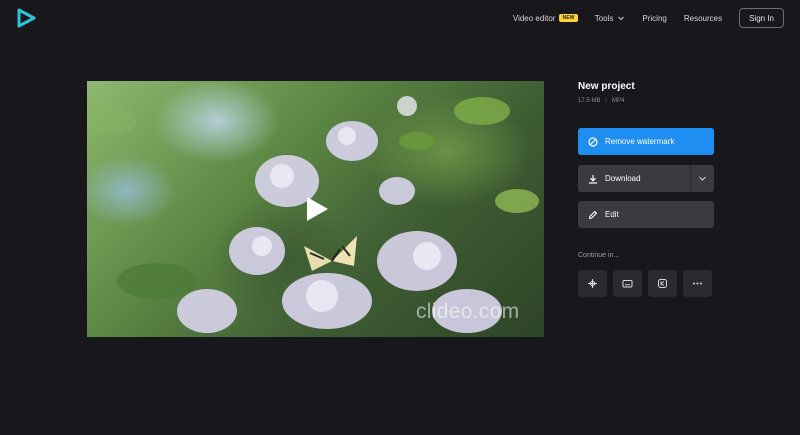 This screenshot has height=435, width=800. What do you see at coordinates (589, 101) in the screenshot?
I see `file-size: 17.5 MB` at bounding box center [589, 101].